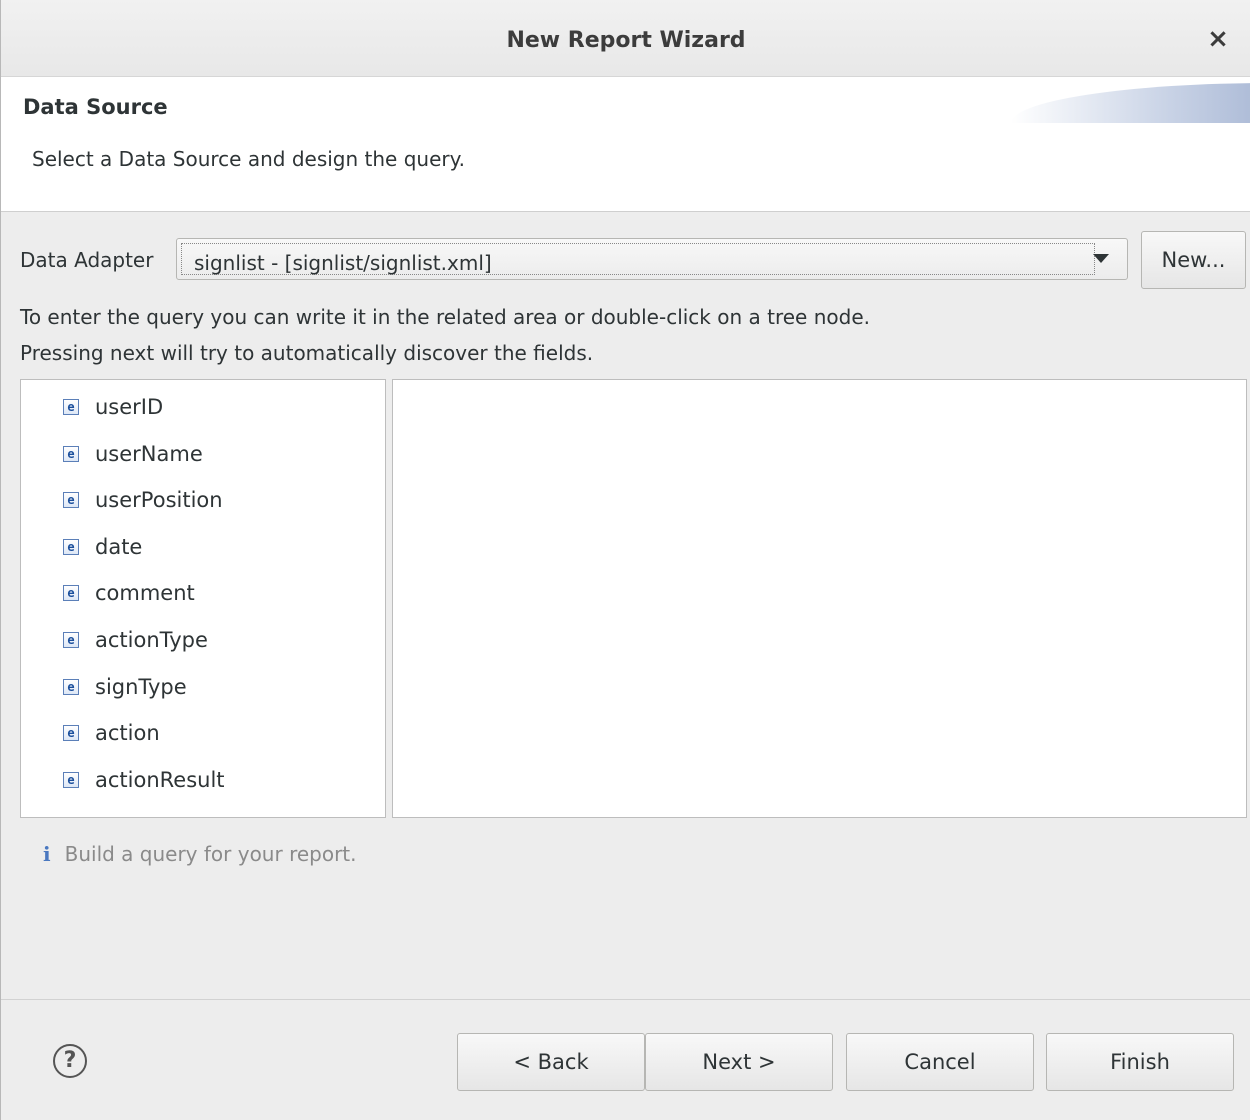  I want to click on tree-node: e date, so click(102, 547).